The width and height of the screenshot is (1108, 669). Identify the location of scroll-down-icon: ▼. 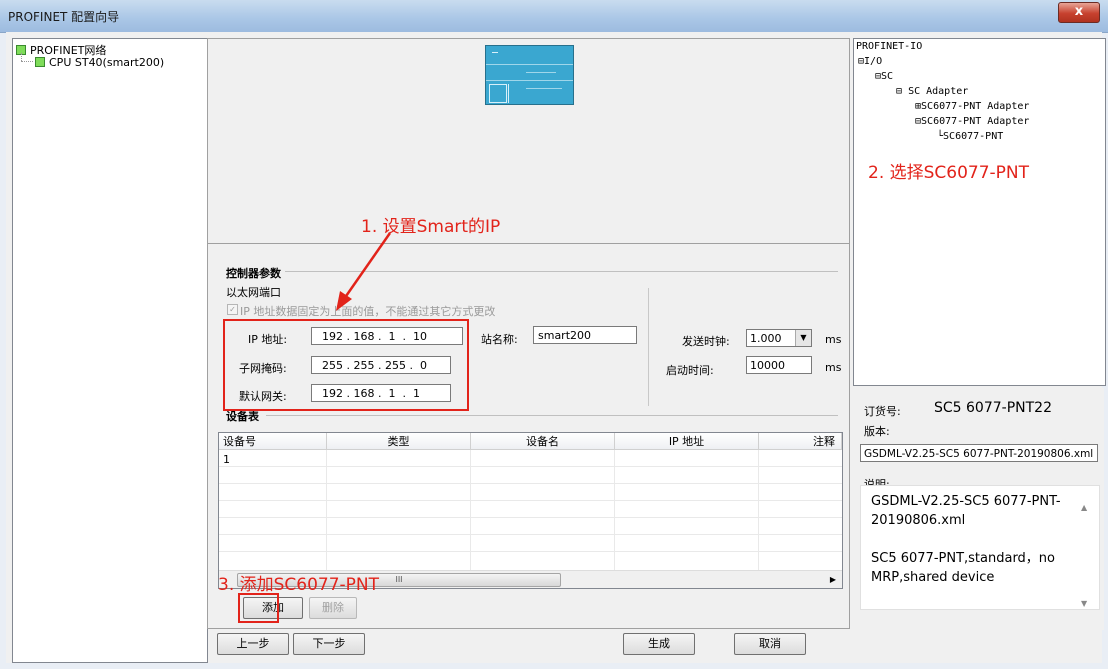
(1084, 603).